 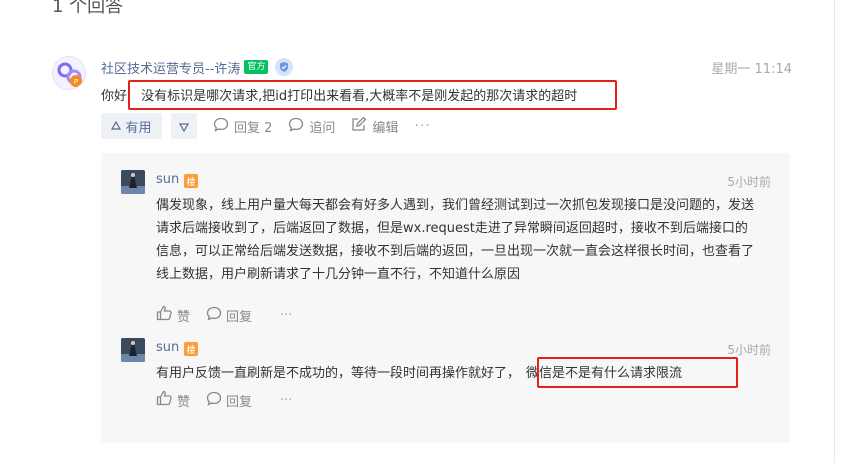 I want to click on follow-up-comment-icon, so click(x=296, y=126).